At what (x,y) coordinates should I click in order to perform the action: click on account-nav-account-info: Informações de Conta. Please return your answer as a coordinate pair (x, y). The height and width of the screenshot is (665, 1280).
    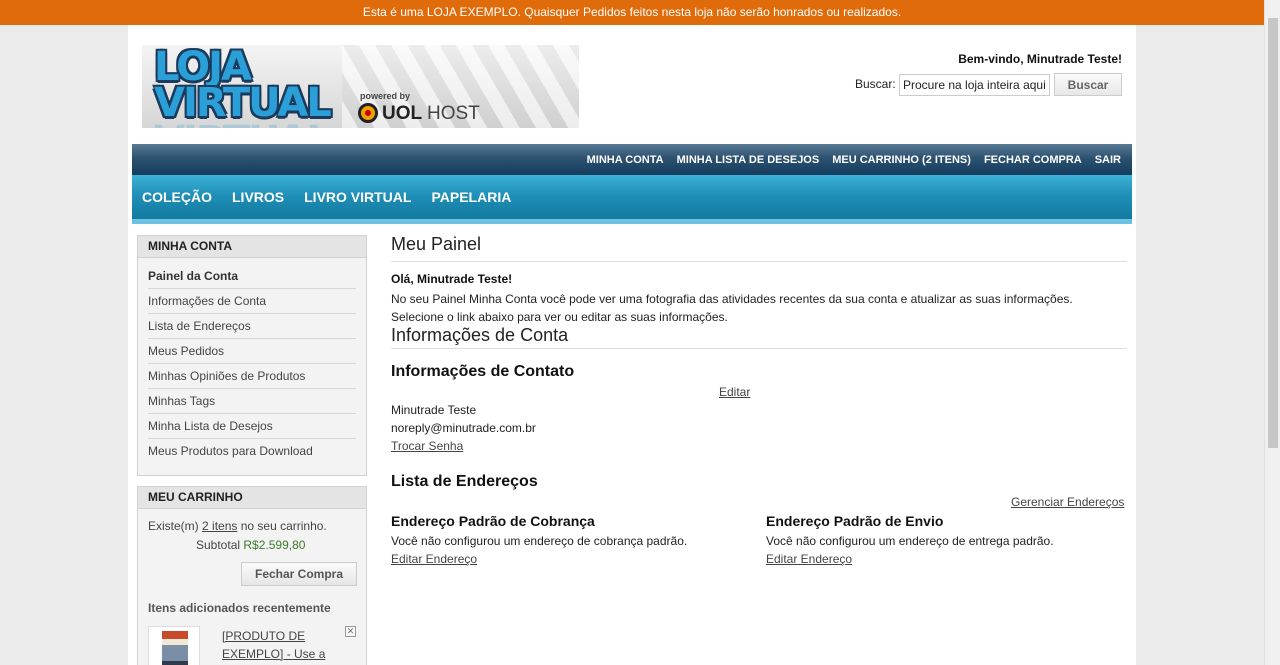
    Looking at the image, I should click on (252, 301).